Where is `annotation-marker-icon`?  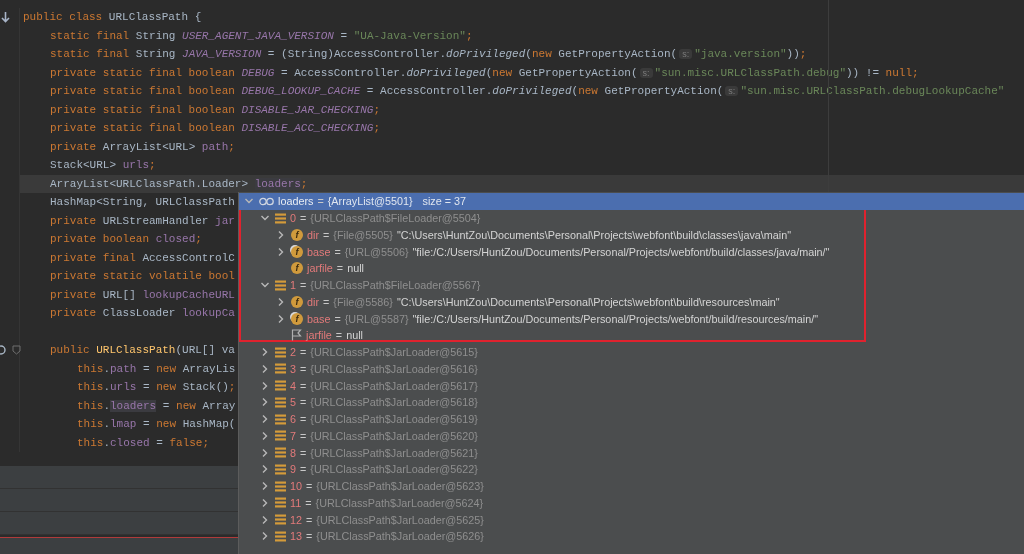
annotation-marker-icon is located at coordinates (3, 350).